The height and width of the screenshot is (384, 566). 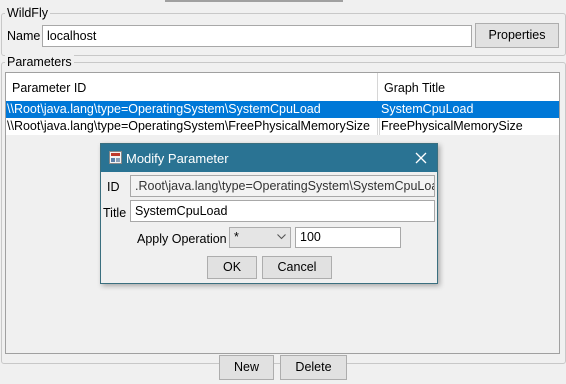 I want to click on column-header-graph-title: Graph Title, so click(x=468, y=87).